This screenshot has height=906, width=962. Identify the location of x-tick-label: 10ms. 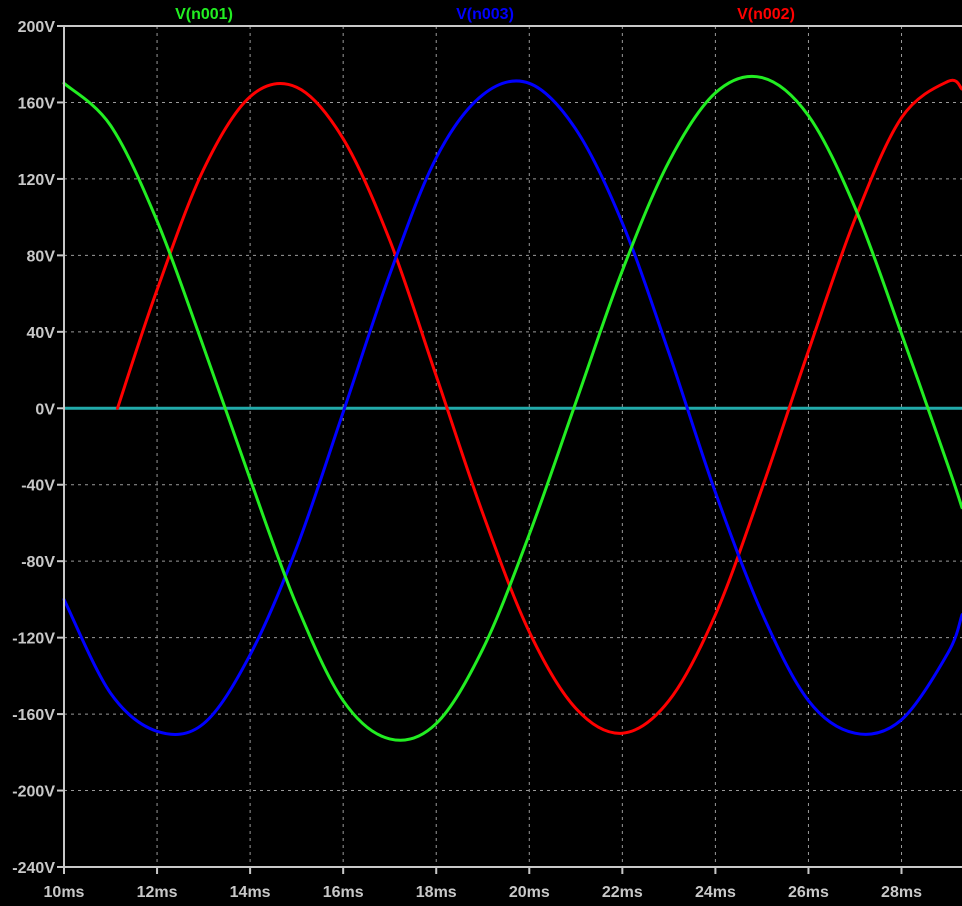
(64, 892).